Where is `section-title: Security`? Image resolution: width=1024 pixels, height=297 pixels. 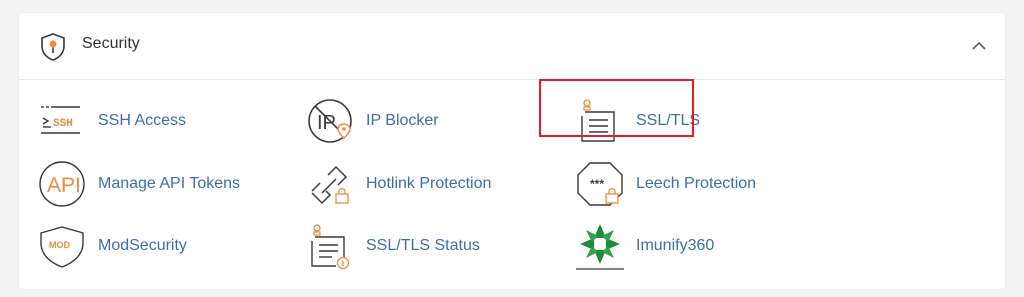
section-title: Security is located at coordinates (111, 43).